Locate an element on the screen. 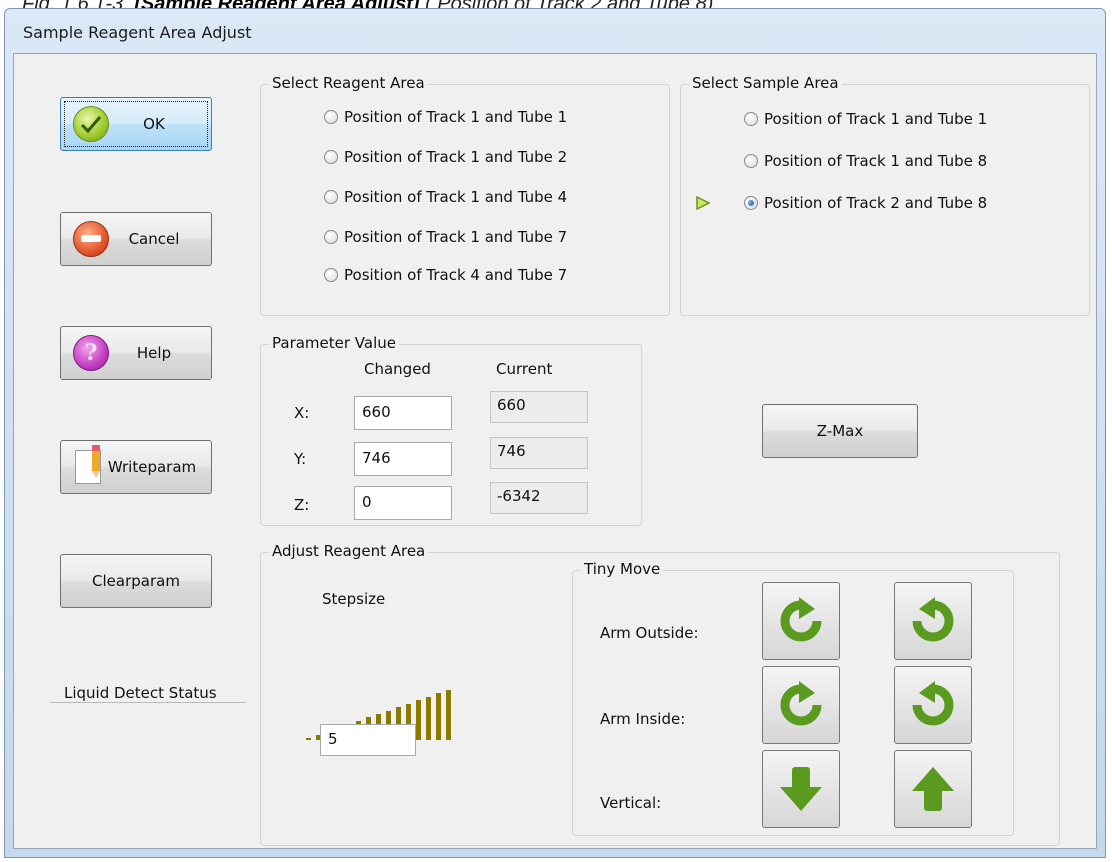 Image resolution: width=1112 pixels, height=862 pixels. arm-inside-rotate-ccw-button is located at coordinates (933, 705).